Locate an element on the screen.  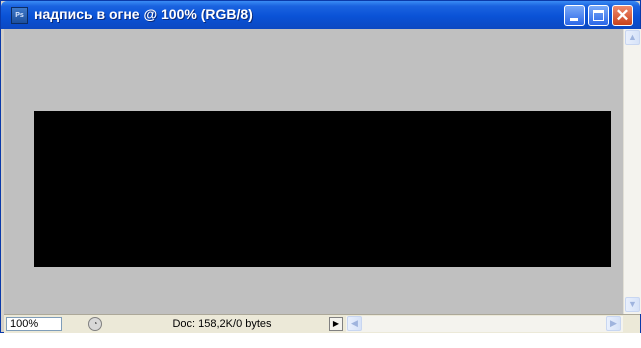
close-icon: ✕ is located at coordinates (622, 15).